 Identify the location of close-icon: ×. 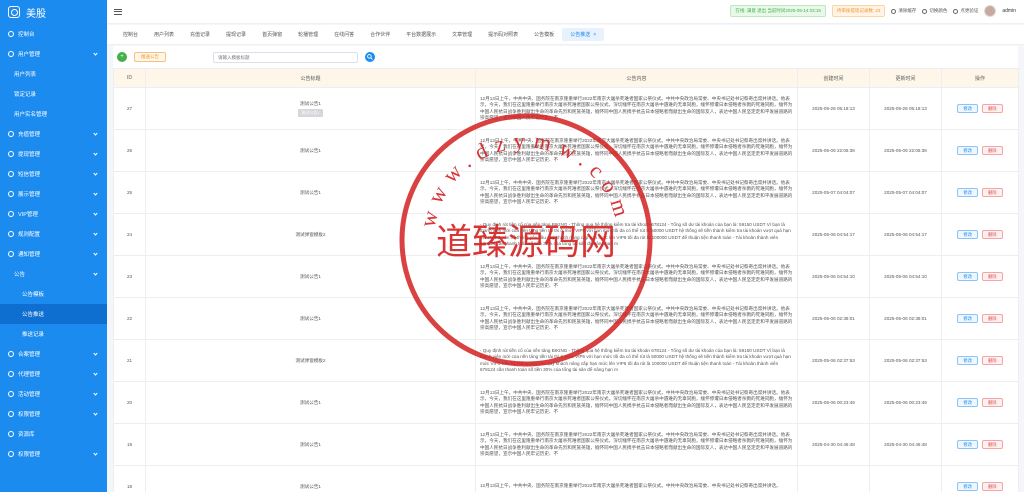
(594, 35).